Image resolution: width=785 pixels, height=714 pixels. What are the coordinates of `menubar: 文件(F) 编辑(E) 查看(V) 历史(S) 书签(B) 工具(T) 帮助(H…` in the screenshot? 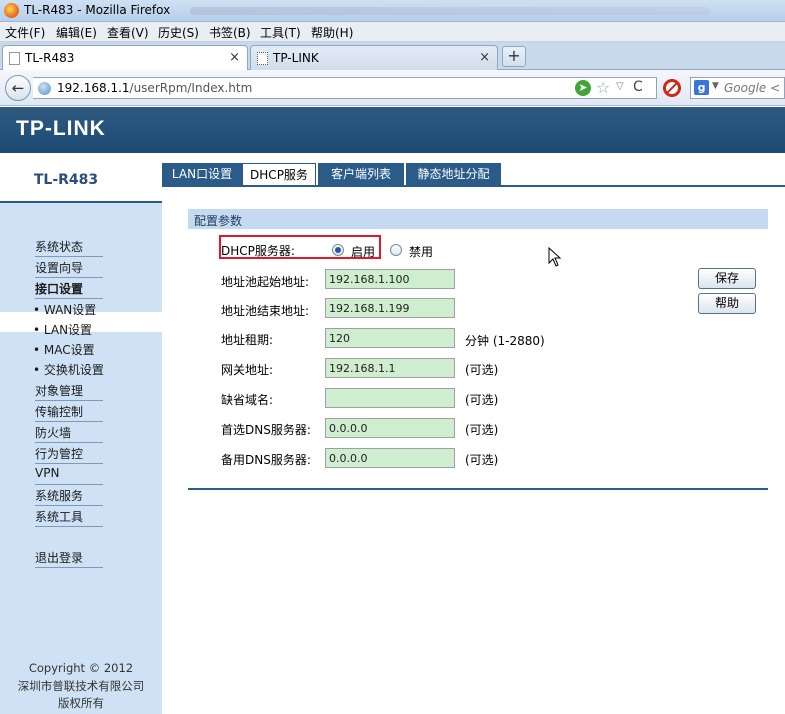 It's located at (392, 32).